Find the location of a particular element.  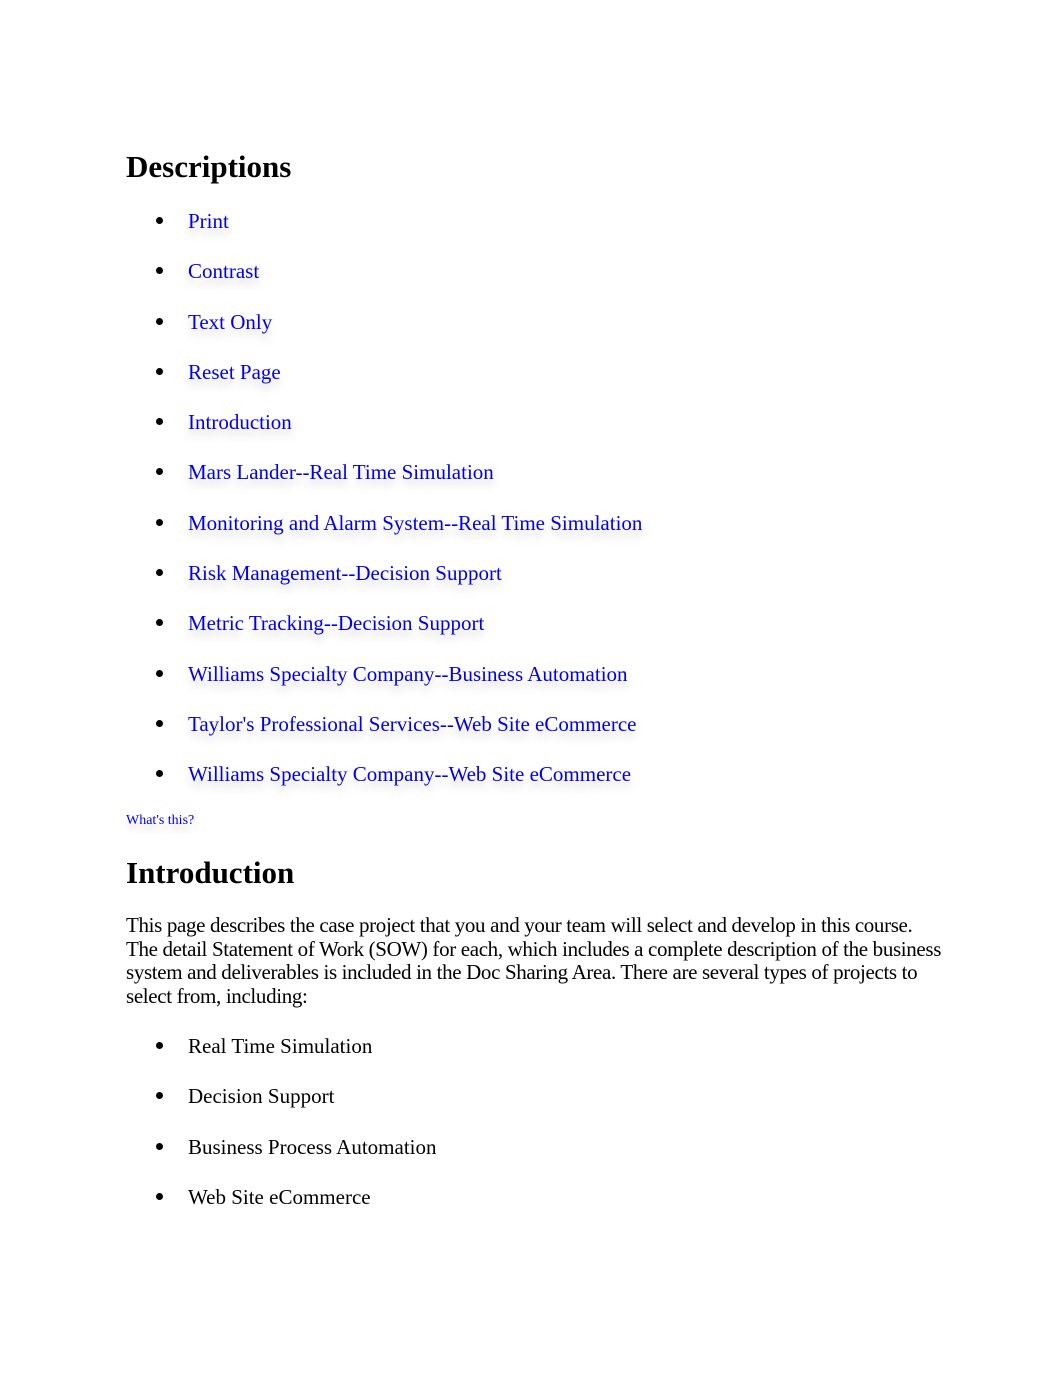

reset-page-link: Reset Page is located at coordinates (234, 372).